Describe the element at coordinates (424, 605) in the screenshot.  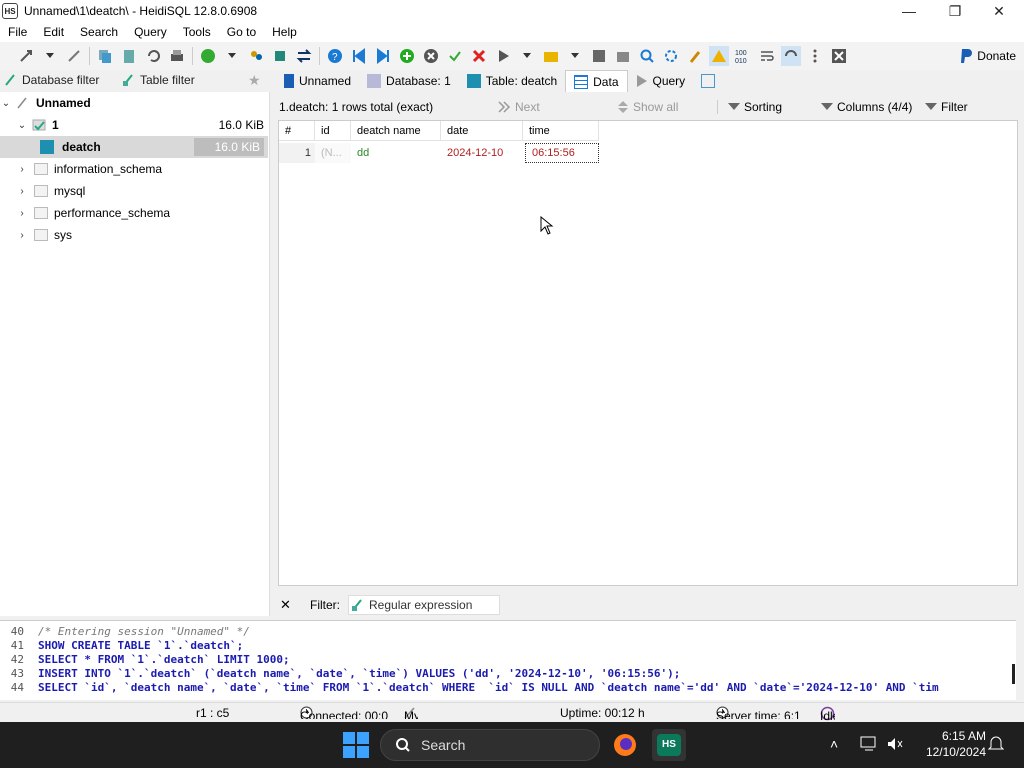
I see `filter-input: Regular expression` at that location.